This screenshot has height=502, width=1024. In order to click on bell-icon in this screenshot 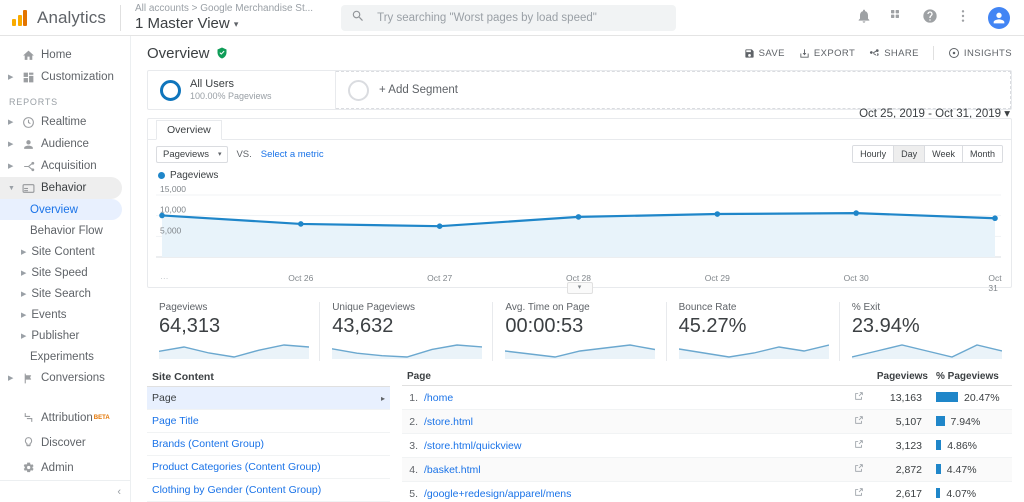, I will do `click(864, 17)`.